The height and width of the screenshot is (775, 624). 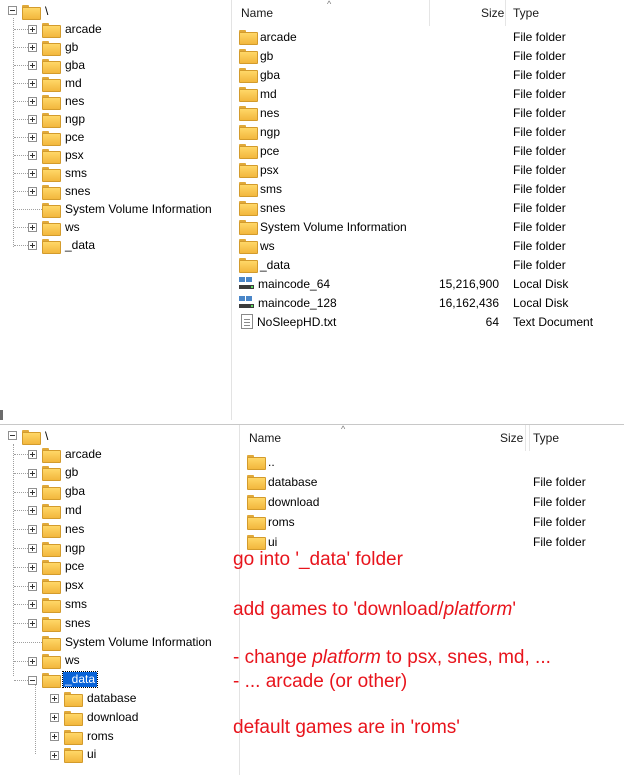 I want to click on file-row: maincode_128 16,162,436 Local Disk, so click(x=429, y=302).